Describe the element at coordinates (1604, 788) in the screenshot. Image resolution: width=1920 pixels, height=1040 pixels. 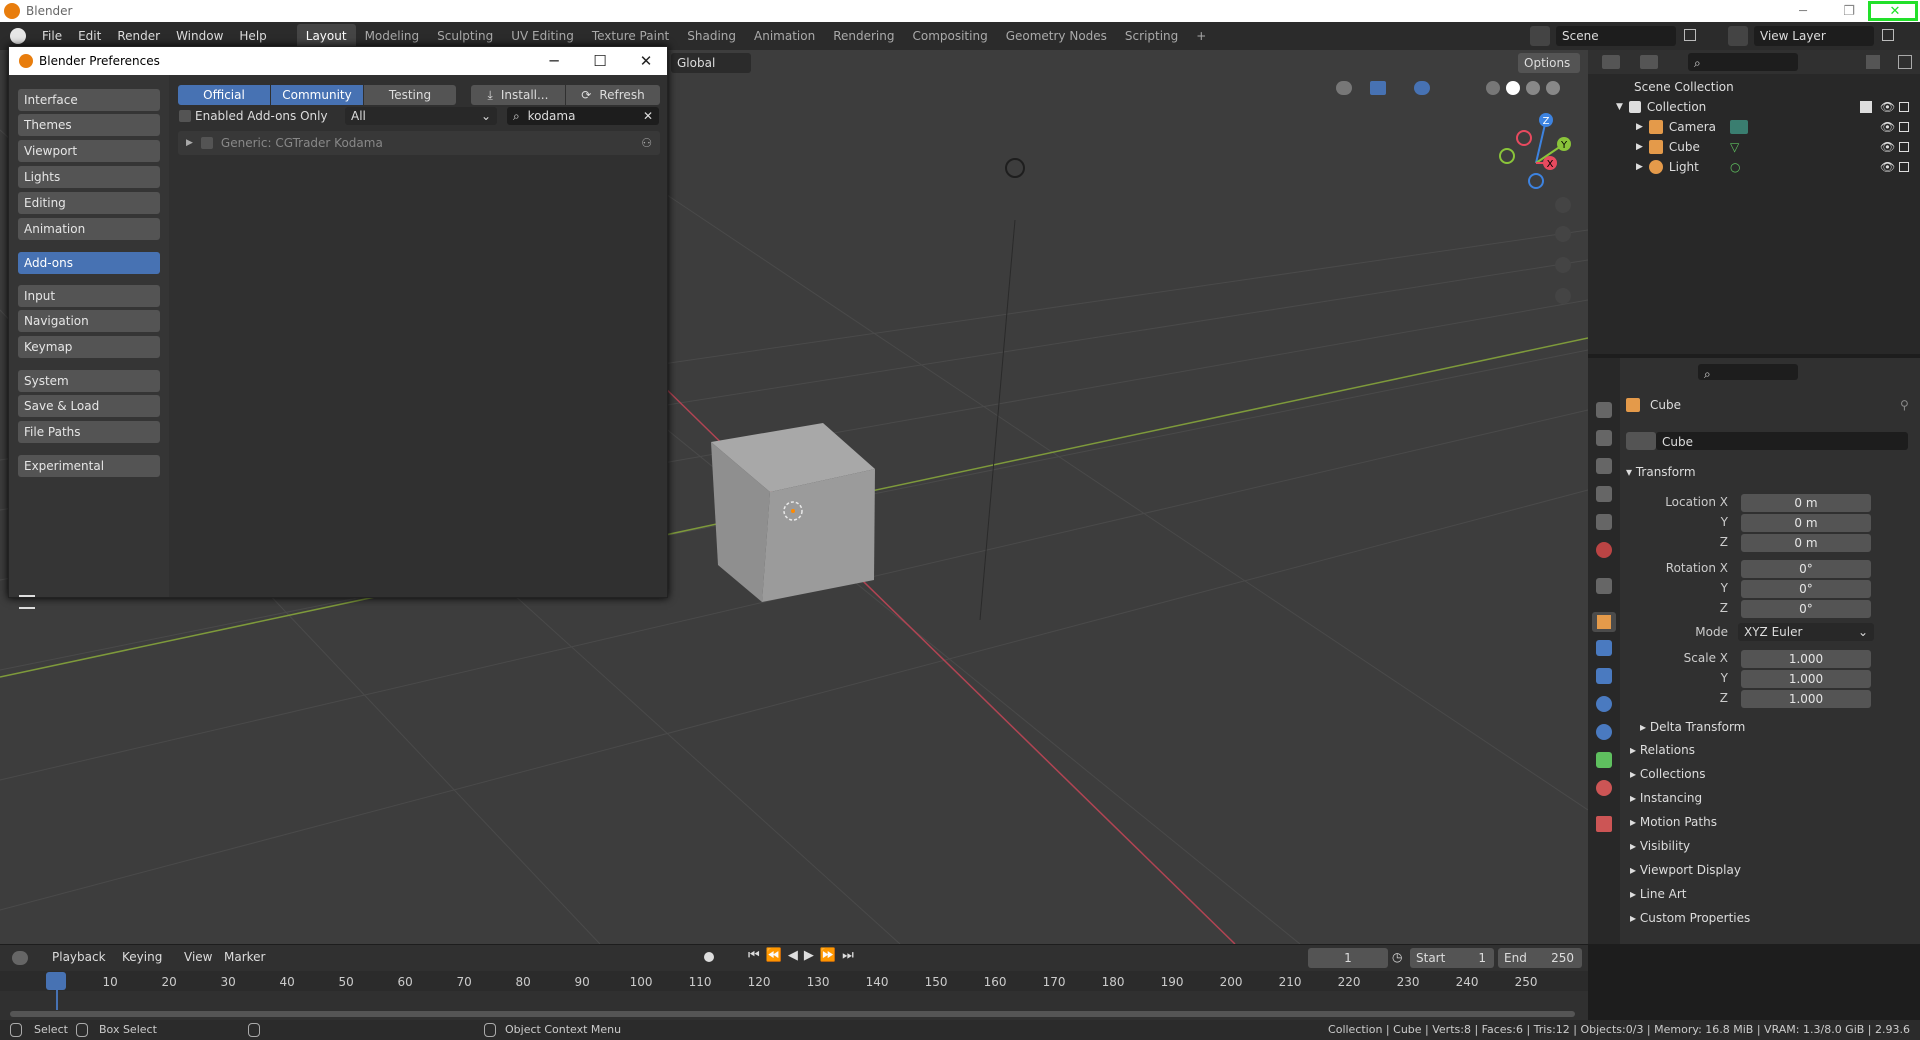
I see `material-tab-icon` at that location.